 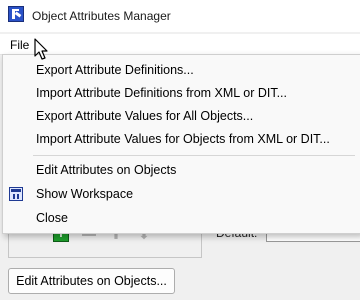 I want to click on title-bar: Object Attributes Manager, so click(x=180, y=16).